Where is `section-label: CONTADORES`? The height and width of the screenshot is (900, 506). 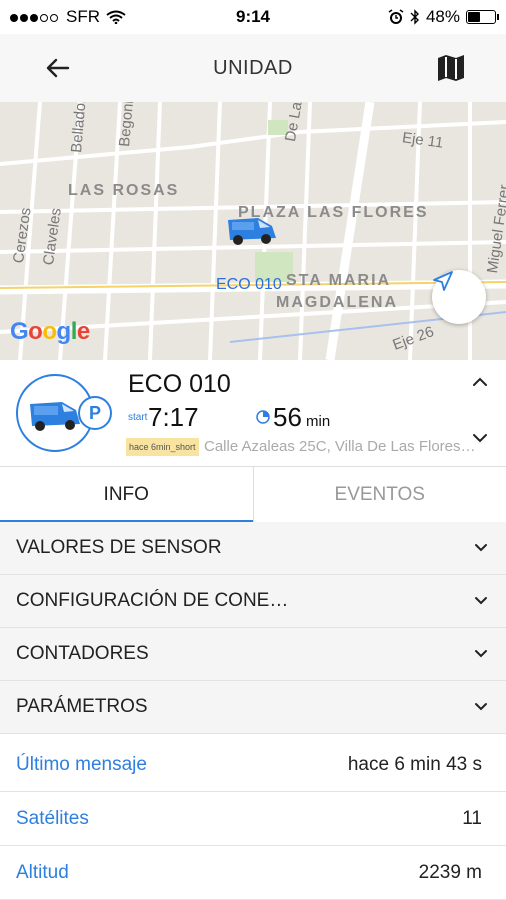
section-label: CONTADORES is located at coordinates (82, 653).